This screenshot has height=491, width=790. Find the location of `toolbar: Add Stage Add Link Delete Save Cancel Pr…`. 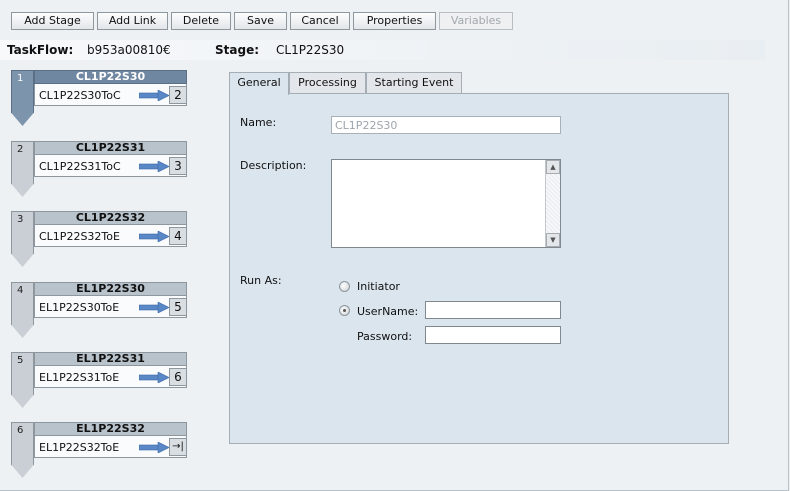

toolbar: Add Stage Add Link Delete Save Cancel Pr… is located at coordinates (394, 19).